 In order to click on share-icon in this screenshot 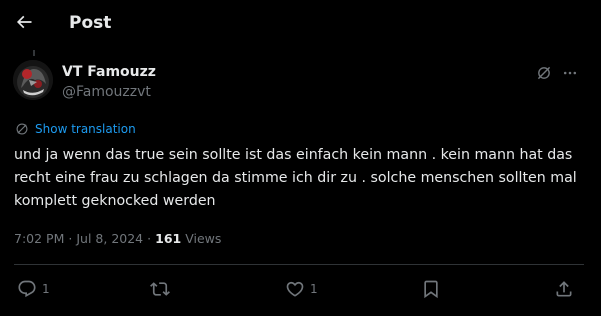, I will do `click(564, 289)`.